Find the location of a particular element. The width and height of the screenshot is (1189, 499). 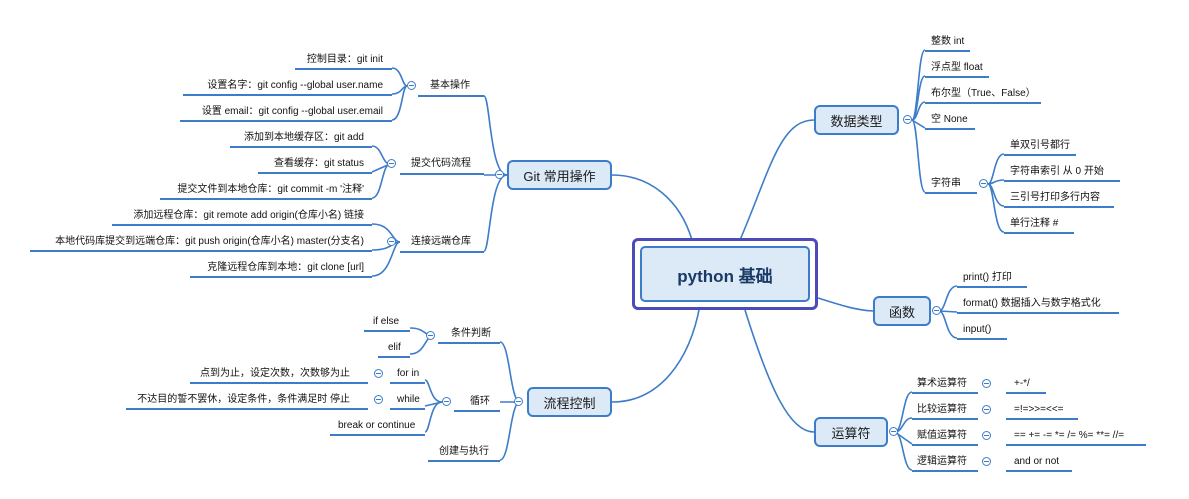

types-item: 布尔型（True、False） is located at coordinates (983, 93).